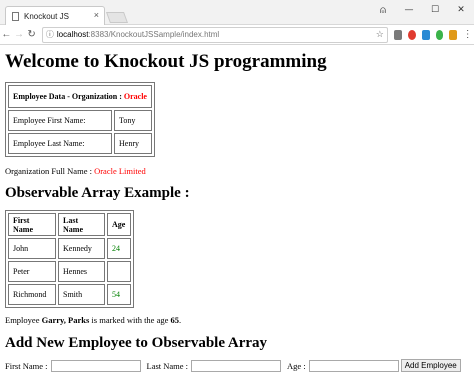 This screenshot has width=474, height=377. Describe the element at coordinates (117, 17) in the screenshot. I see `new-tab-button` at that location.